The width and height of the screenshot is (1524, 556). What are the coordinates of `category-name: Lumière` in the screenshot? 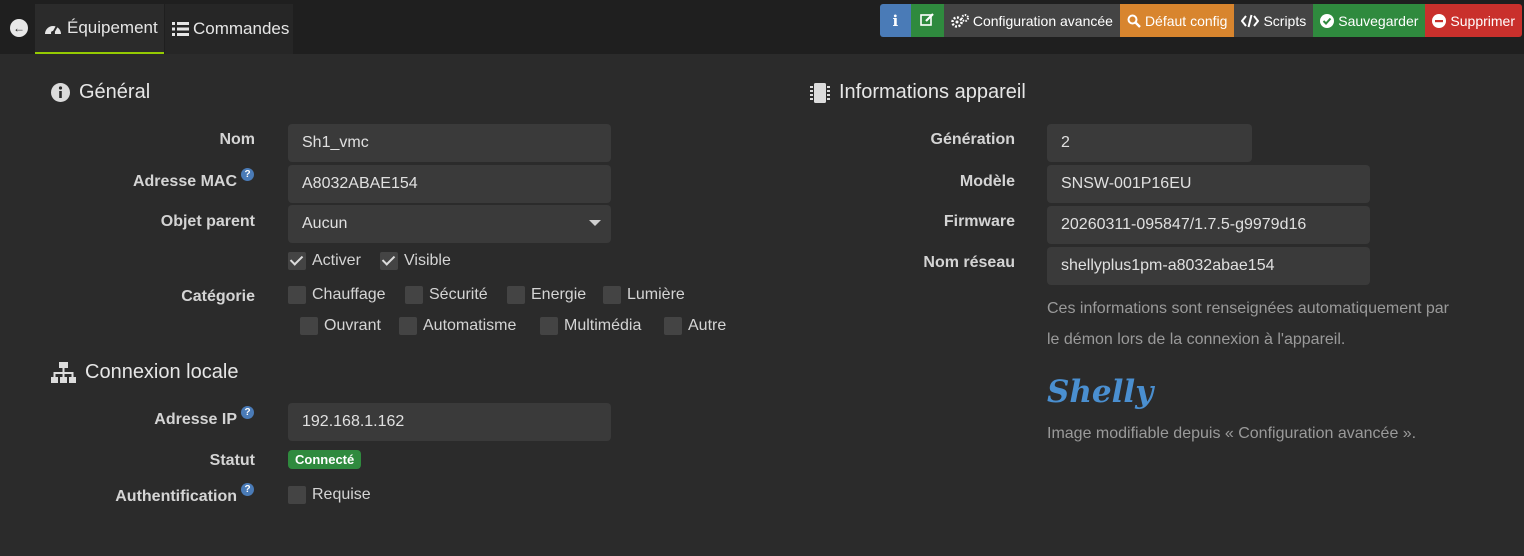 It's located at (656, 294).